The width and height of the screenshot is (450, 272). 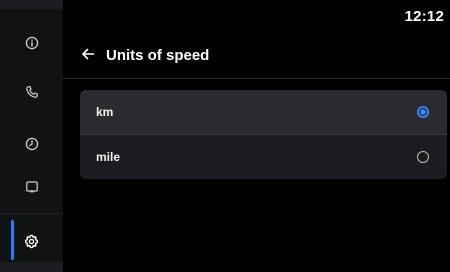 I want to click on clock-icon, so click(x=32, y=144).